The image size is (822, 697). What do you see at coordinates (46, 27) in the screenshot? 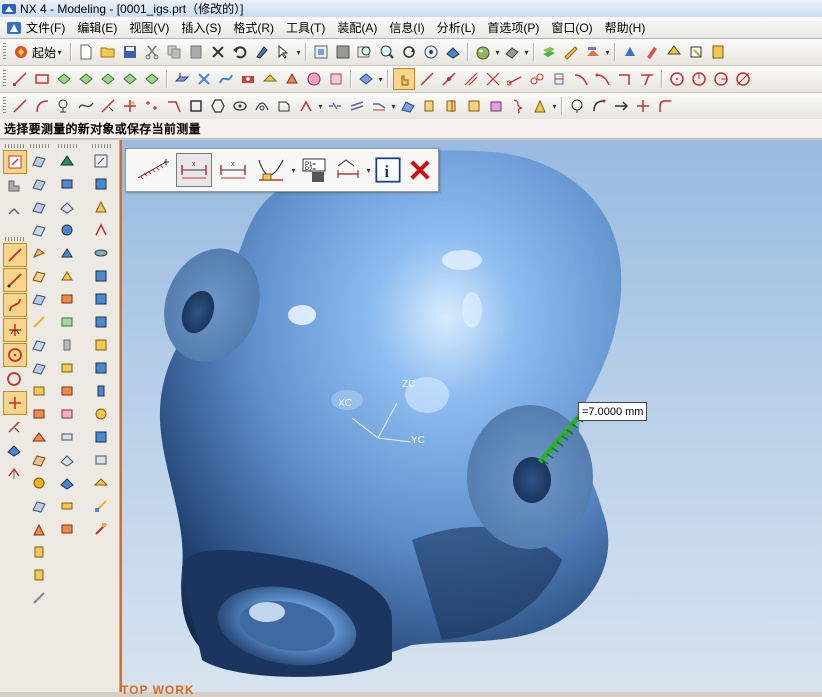
I see `menu-file: 文件(F)` at bounding box center [46, 27].